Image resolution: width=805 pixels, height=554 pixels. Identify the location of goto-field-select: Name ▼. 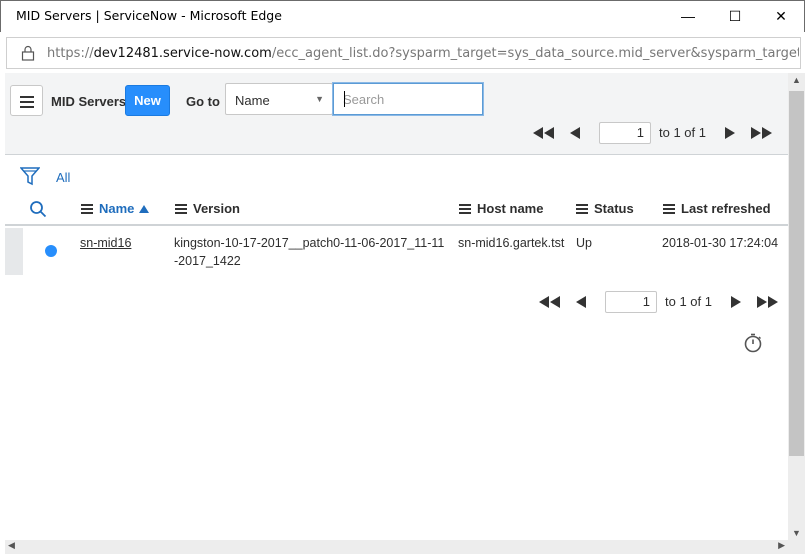
(279, 99).